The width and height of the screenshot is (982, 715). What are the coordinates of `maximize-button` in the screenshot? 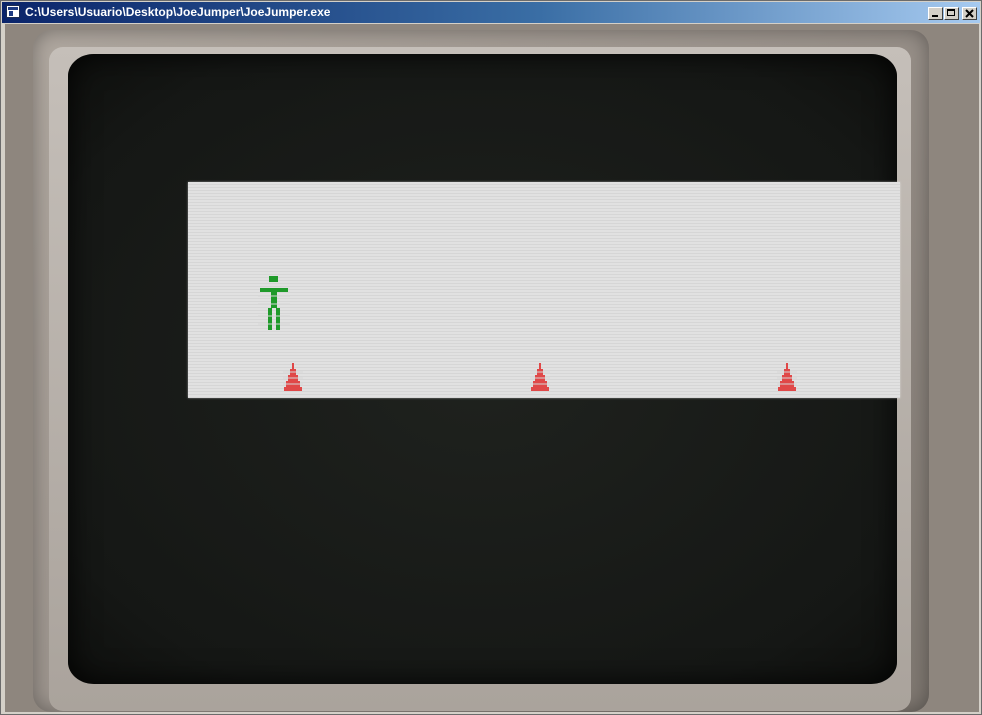 It's located at (951, 13).